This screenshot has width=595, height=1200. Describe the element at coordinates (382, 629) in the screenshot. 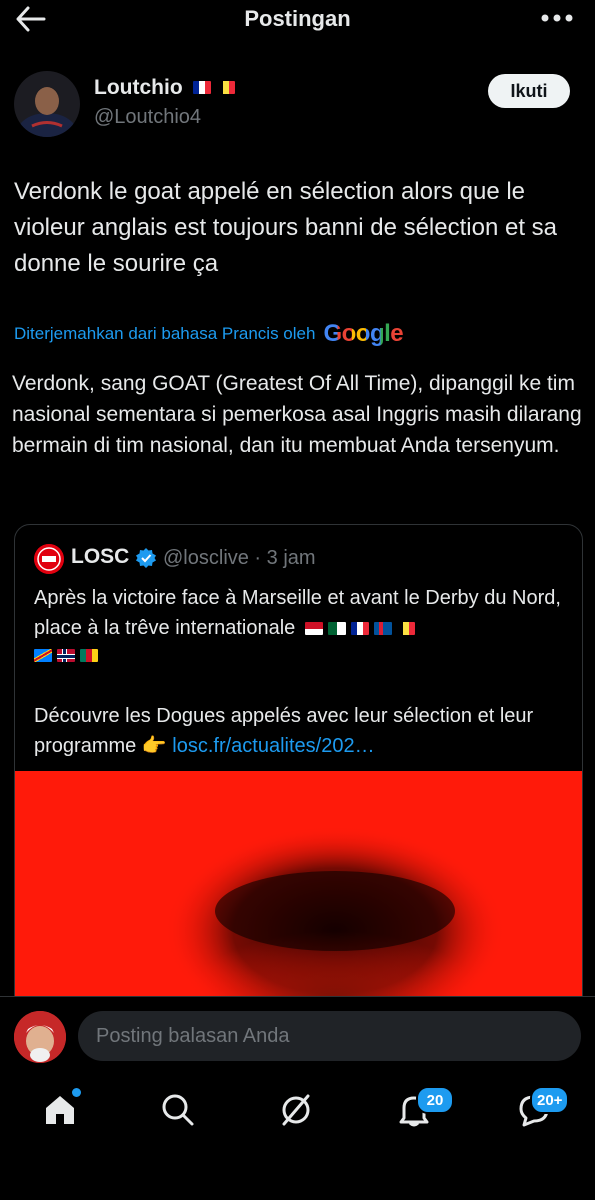

I see `iceland-flag-icon` at that location.